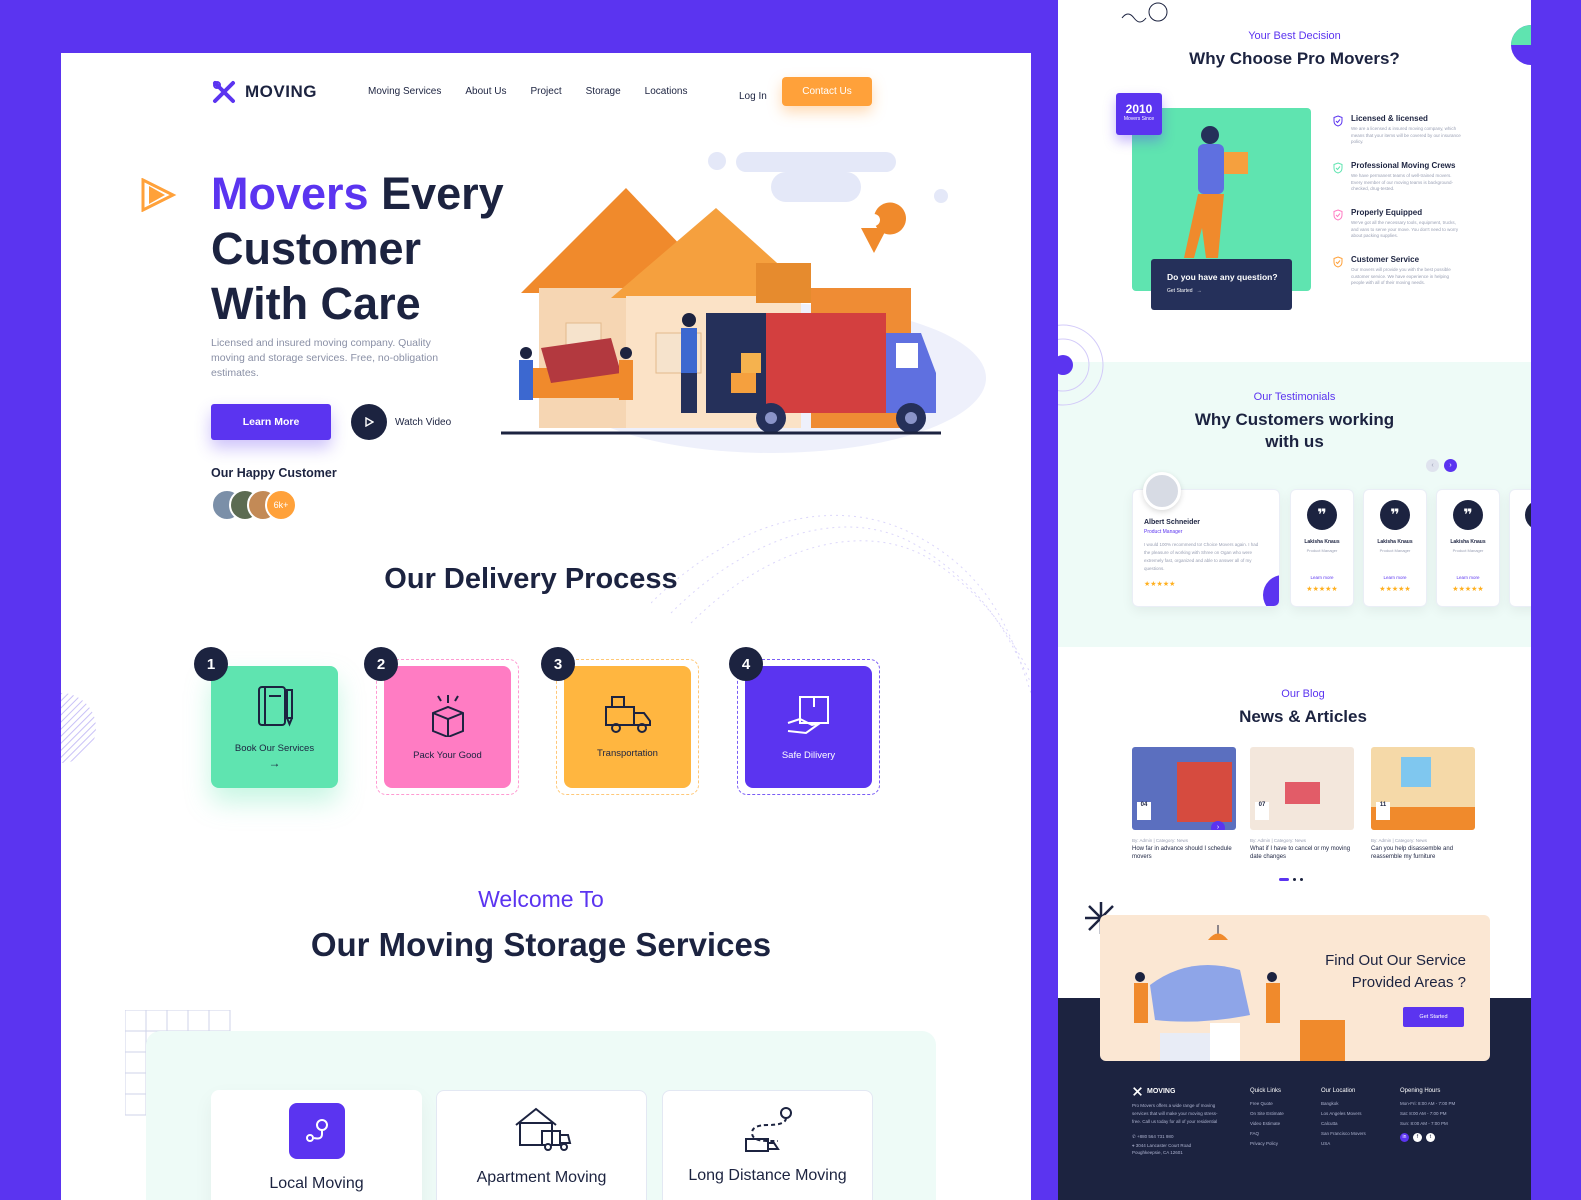 This screenshot has height=1200, width=1581. I want to click on step-transportation: Transportation, so click(627, 727).